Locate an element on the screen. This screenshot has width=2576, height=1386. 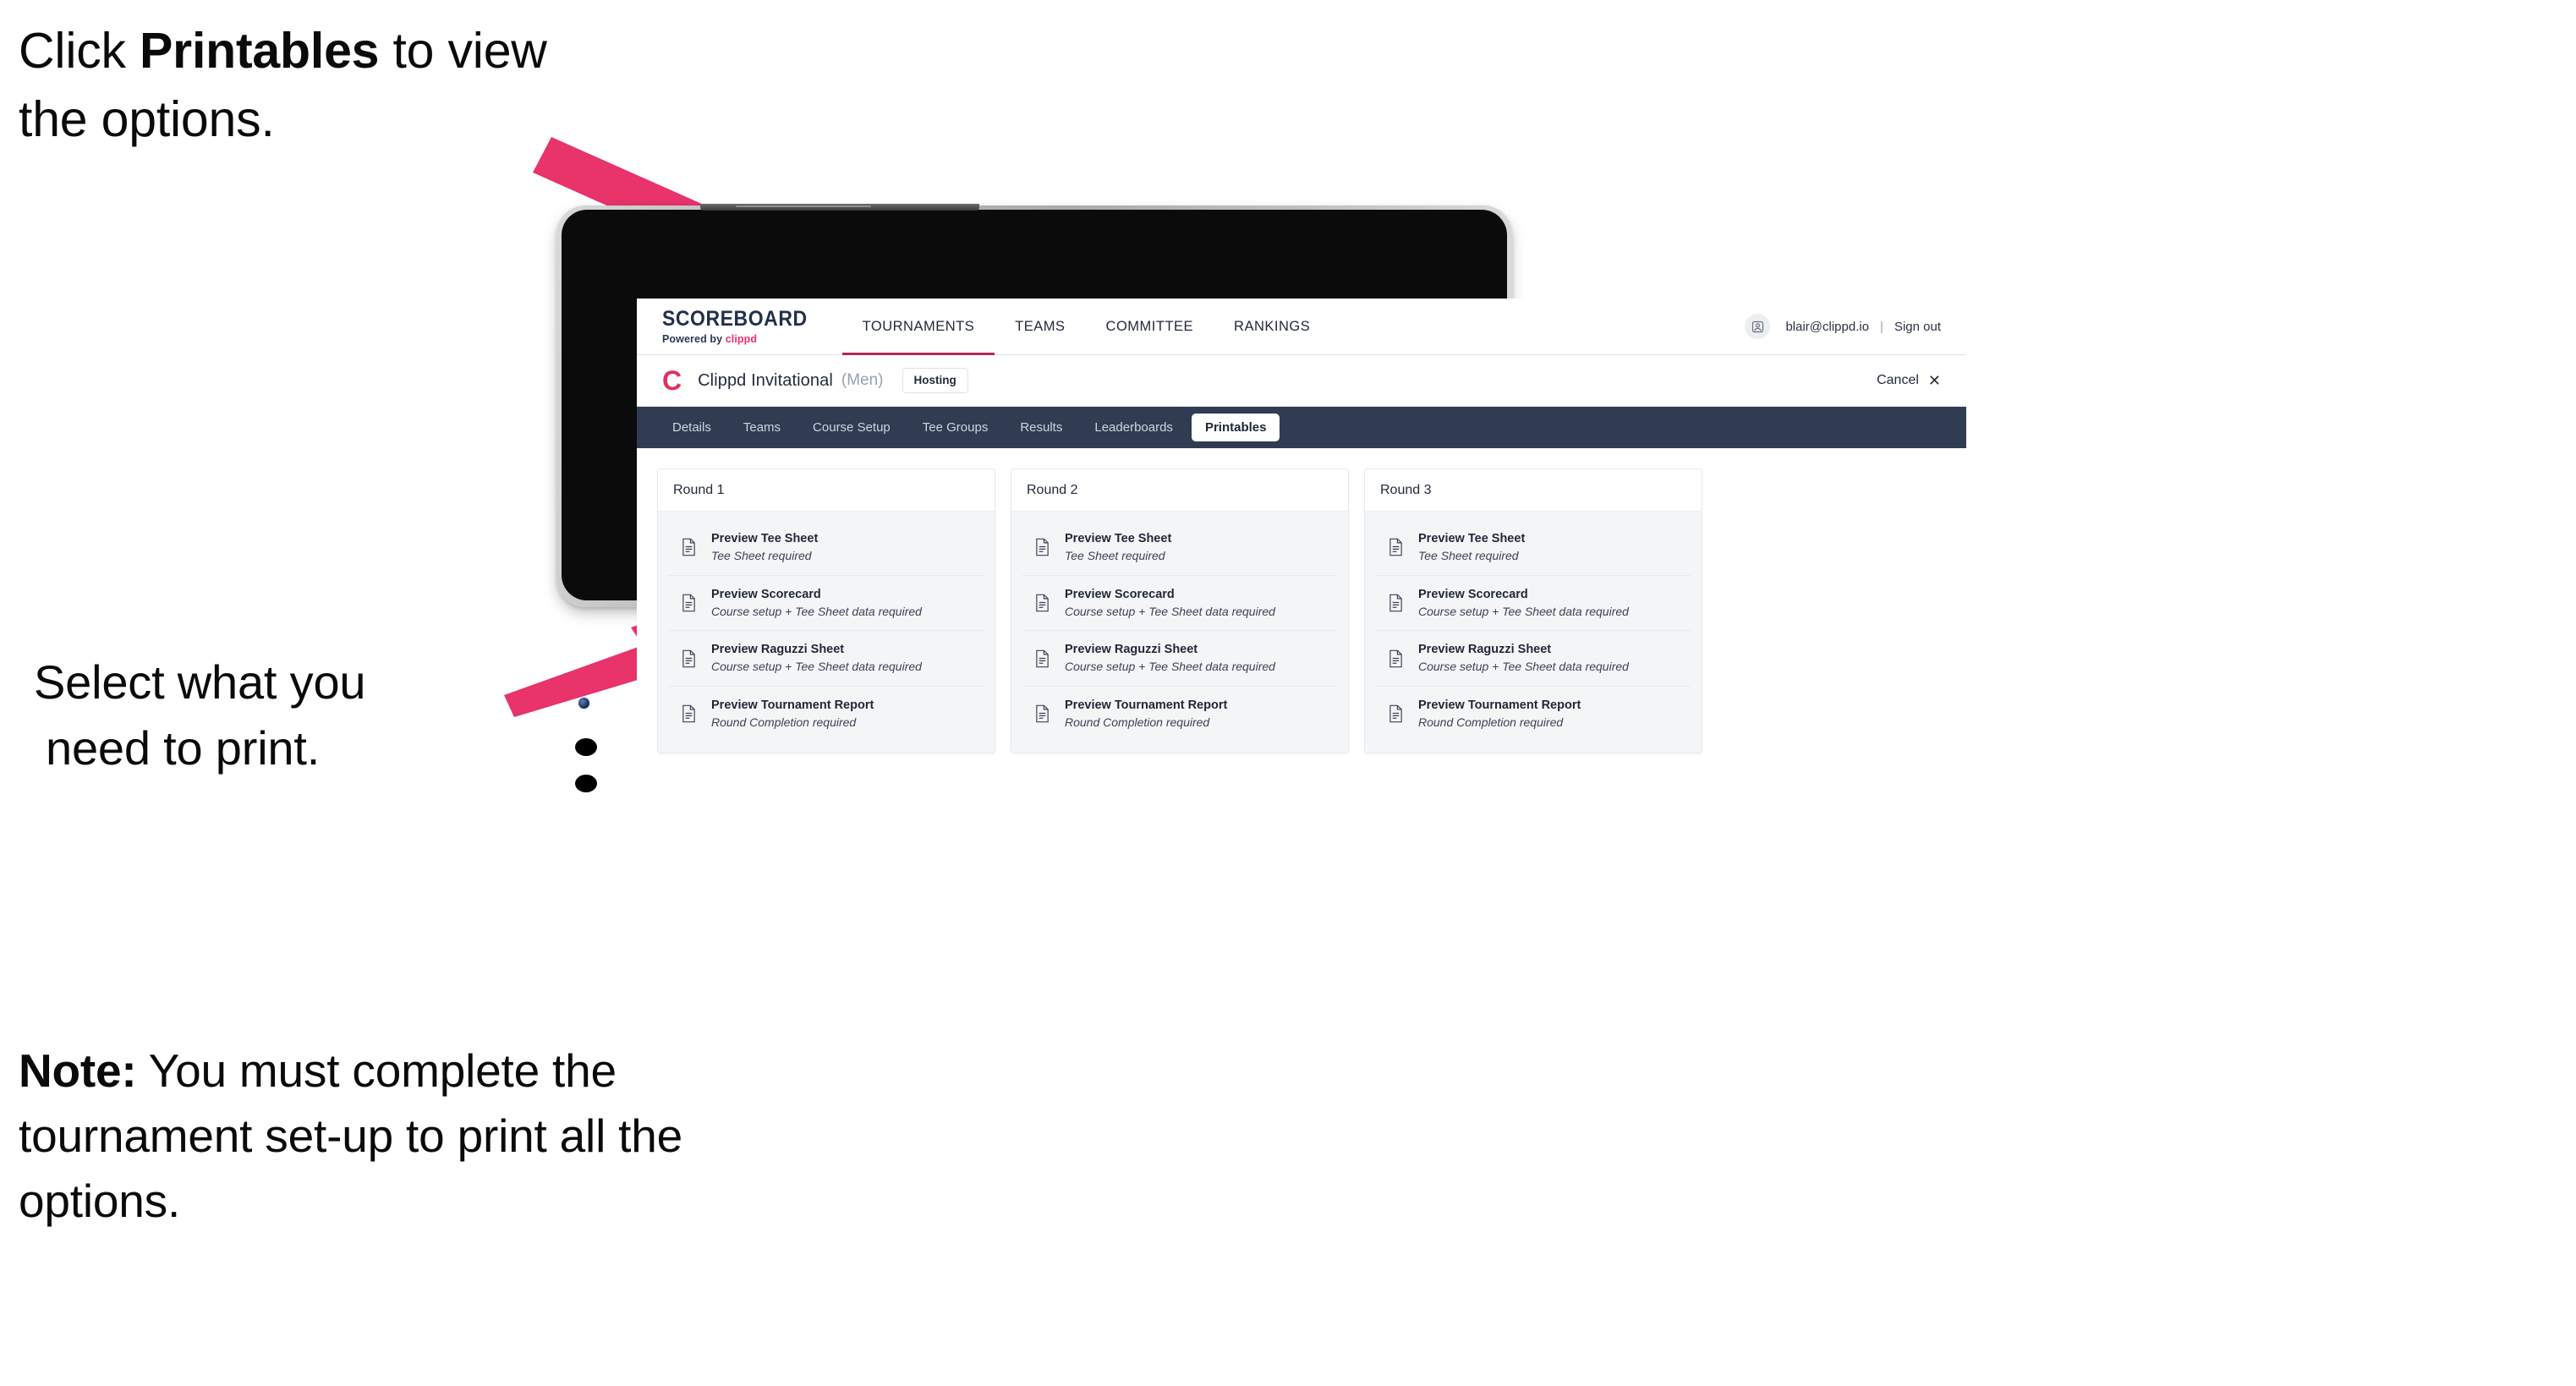
tab-leaderboards: Leaderboards is located at coordinates (1134, 427).